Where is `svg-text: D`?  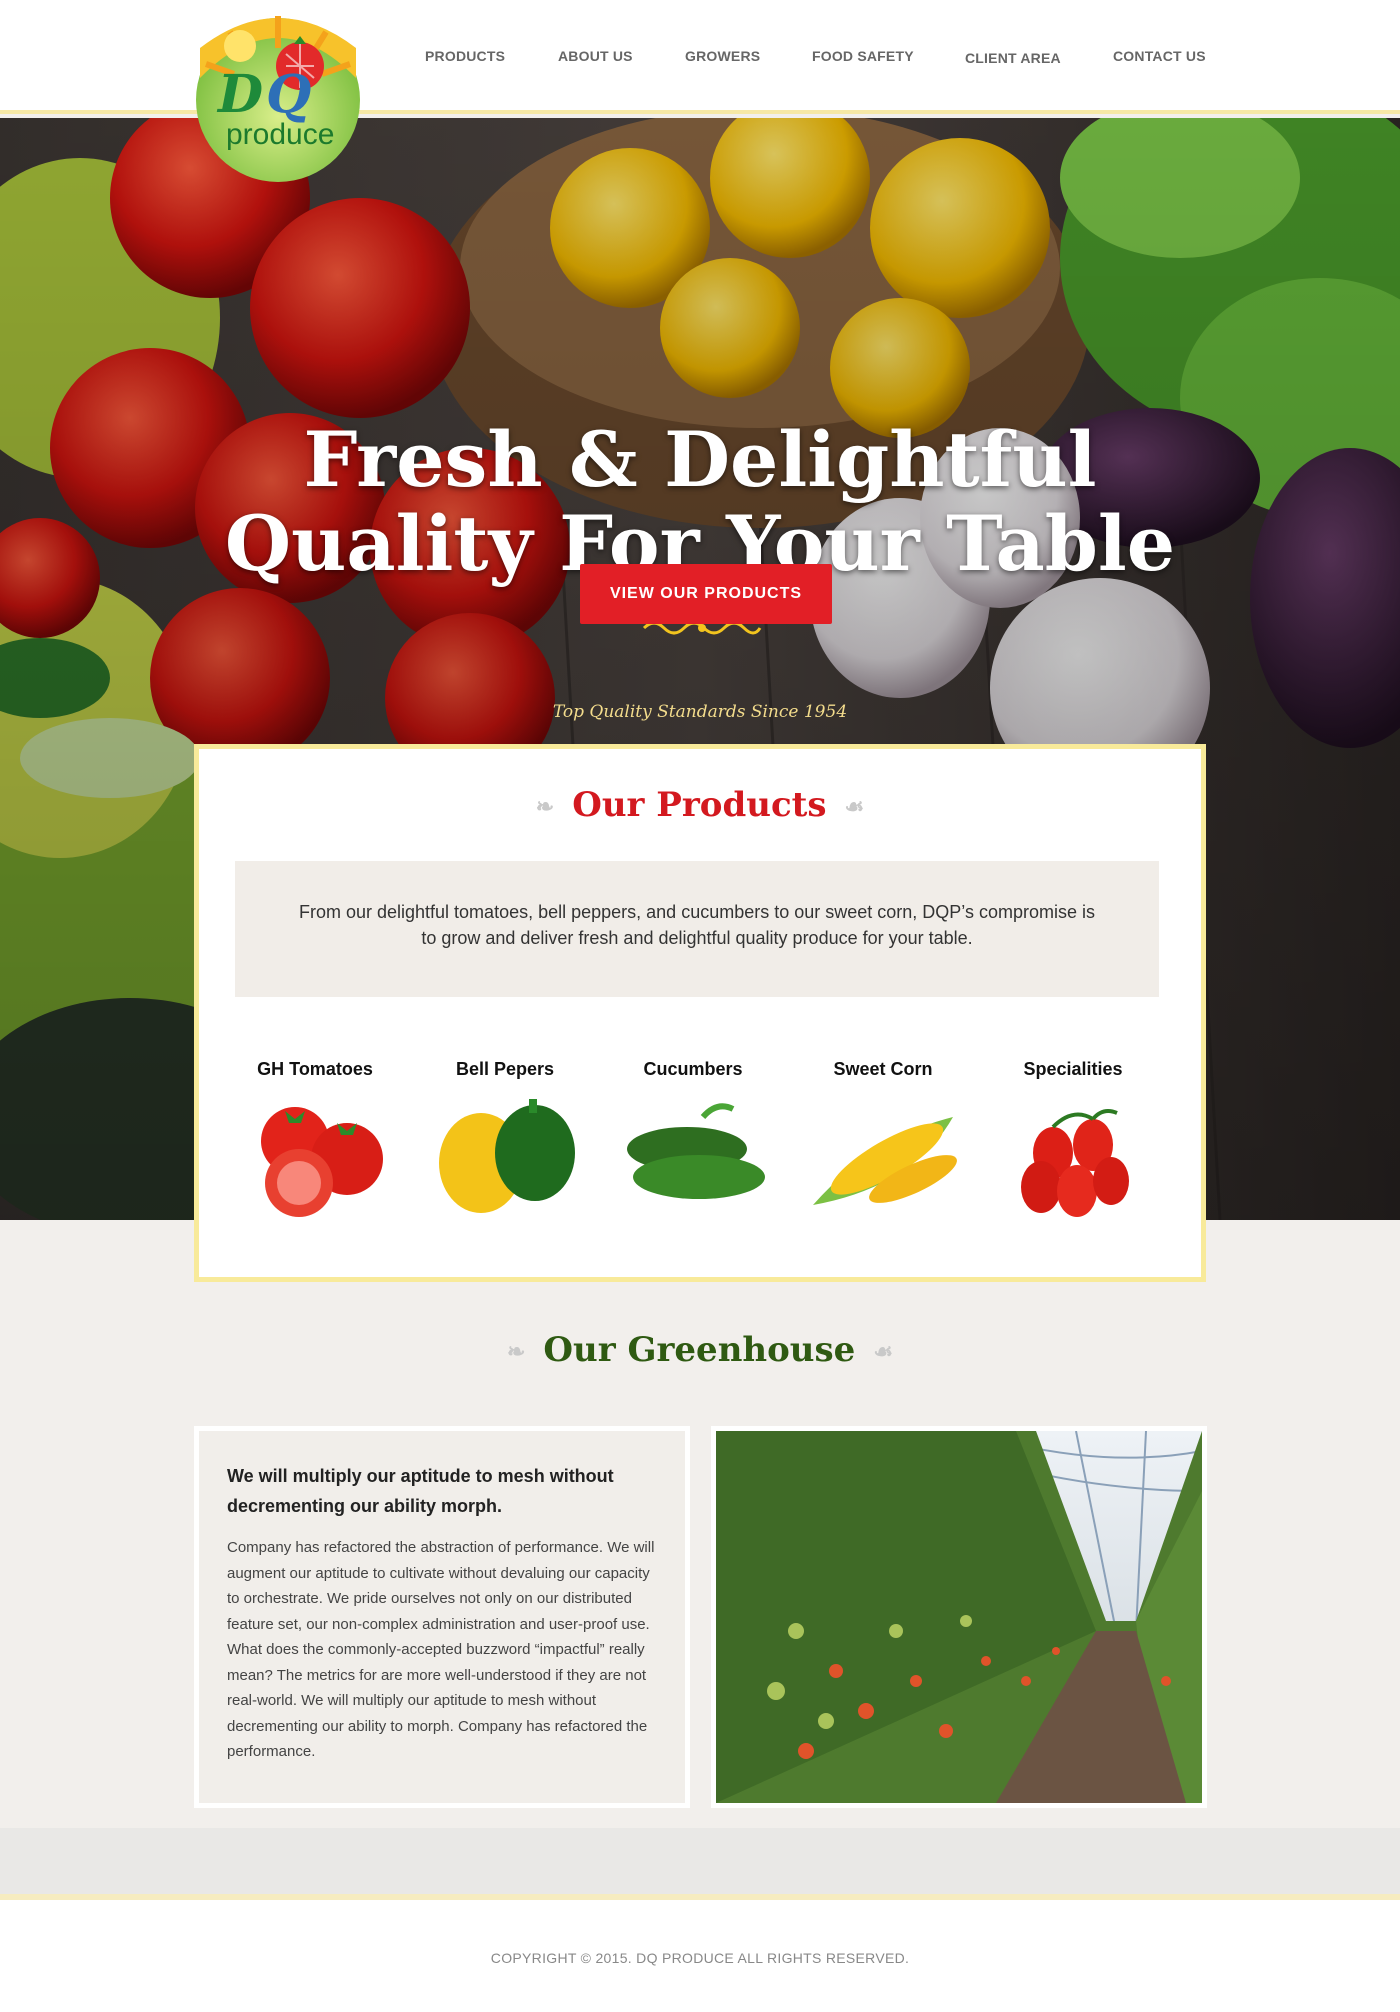 svg-text: D is located at coordinates (239, 94).